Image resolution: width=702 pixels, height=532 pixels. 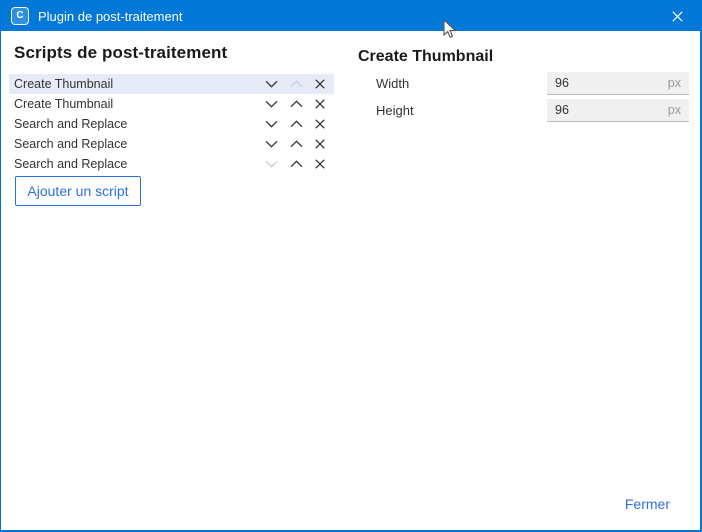 What do you see at coordinates (395, 110) in the screenshot?
I see `height-field-label: Height` at bounding box center [395, 110].